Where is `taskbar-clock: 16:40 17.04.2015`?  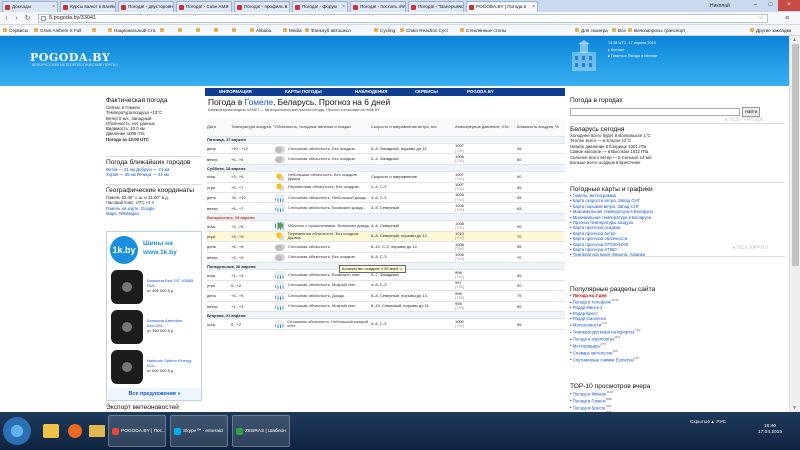 taskbar-clock: 16:40 17.04.2015 is located at coordinates (770, 430).